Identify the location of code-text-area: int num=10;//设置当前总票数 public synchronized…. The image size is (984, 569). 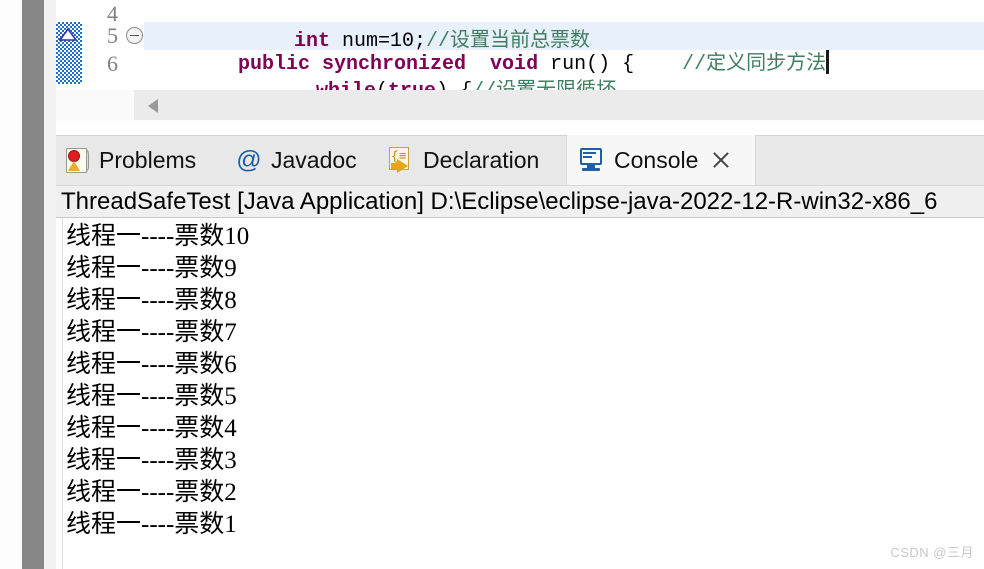
(564, 45).